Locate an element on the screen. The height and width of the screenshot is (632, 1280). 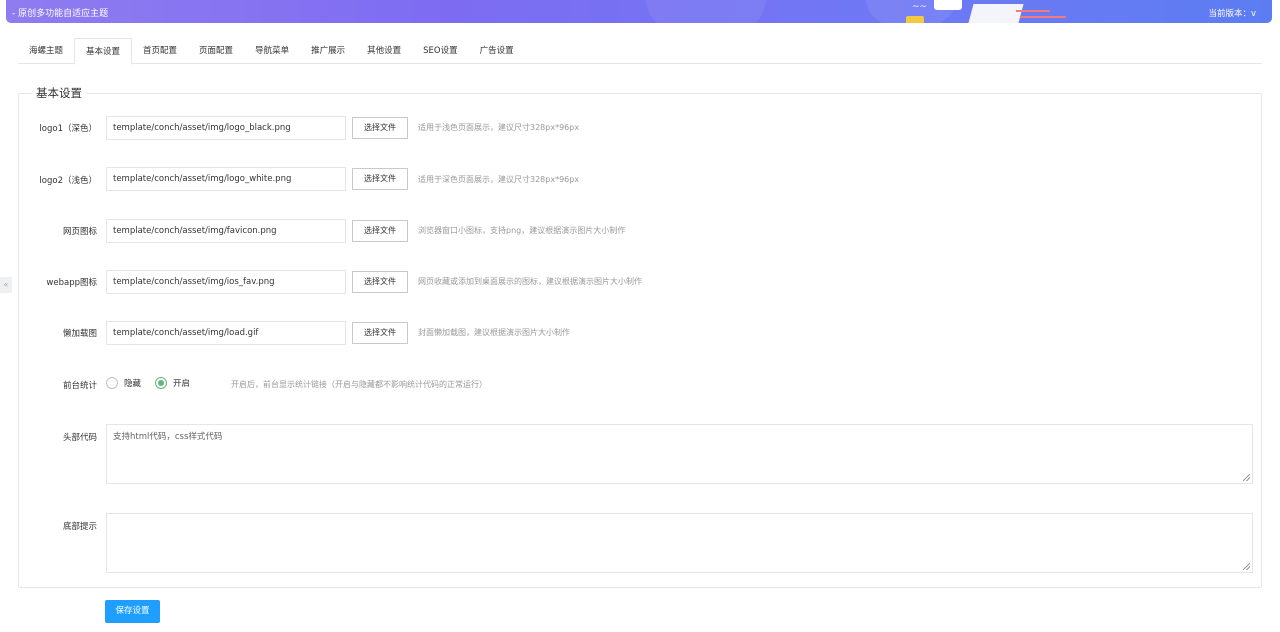
head-code-textarea: 支持html代码，css样式代码 is located at coordinates (679, 454).